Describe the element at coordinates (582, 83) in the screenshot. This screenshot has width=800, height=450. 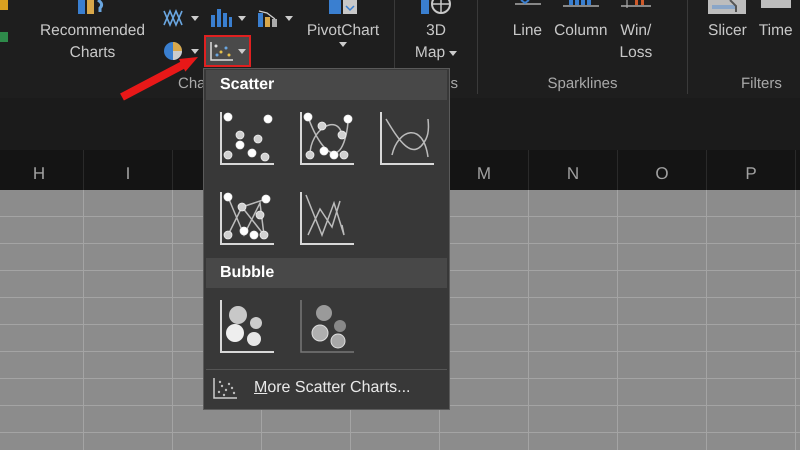
I see `group-label: Sparklines` at that location.